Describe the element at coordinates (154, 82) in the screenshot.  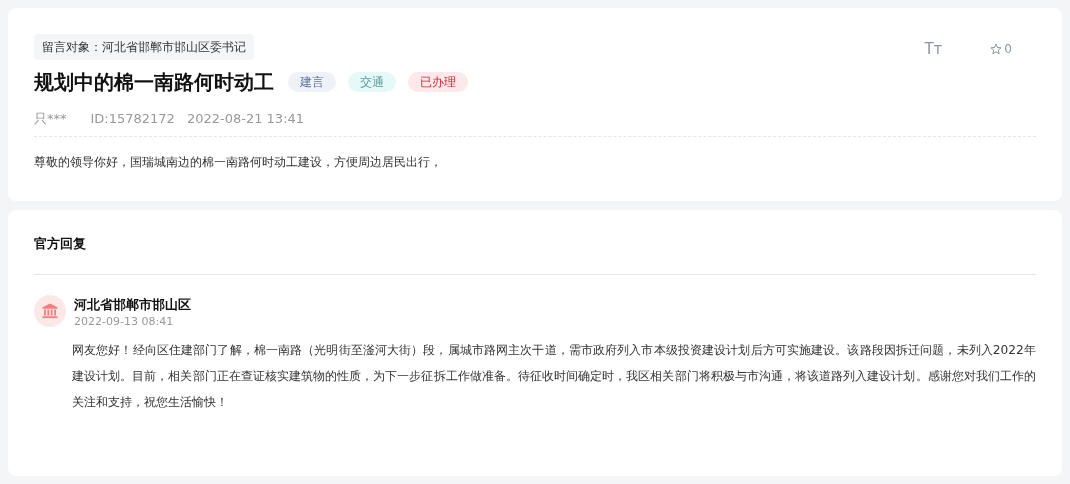
I see `message-title: 规划中的棉一南路何时动工` at that location.